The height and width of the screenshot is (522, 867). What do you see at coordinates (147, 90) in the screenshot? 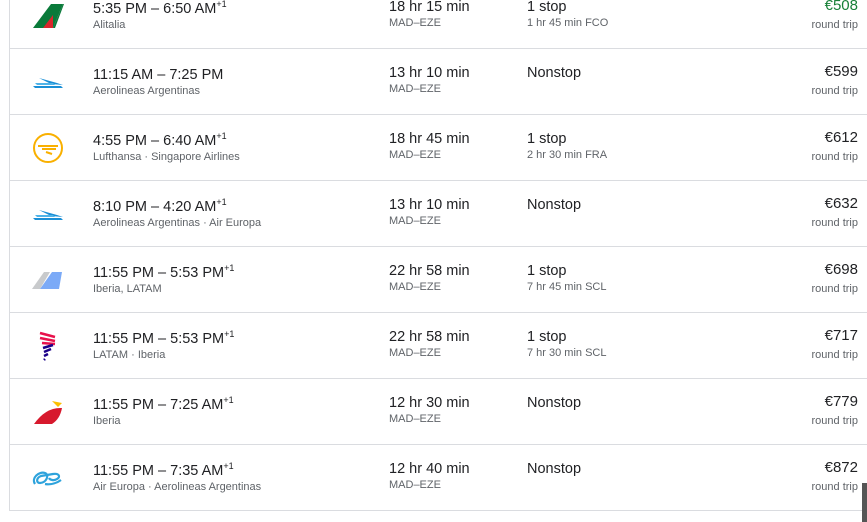
I see `airline-names: Aerolineas Argentinas` at bounding box center [147, 90].